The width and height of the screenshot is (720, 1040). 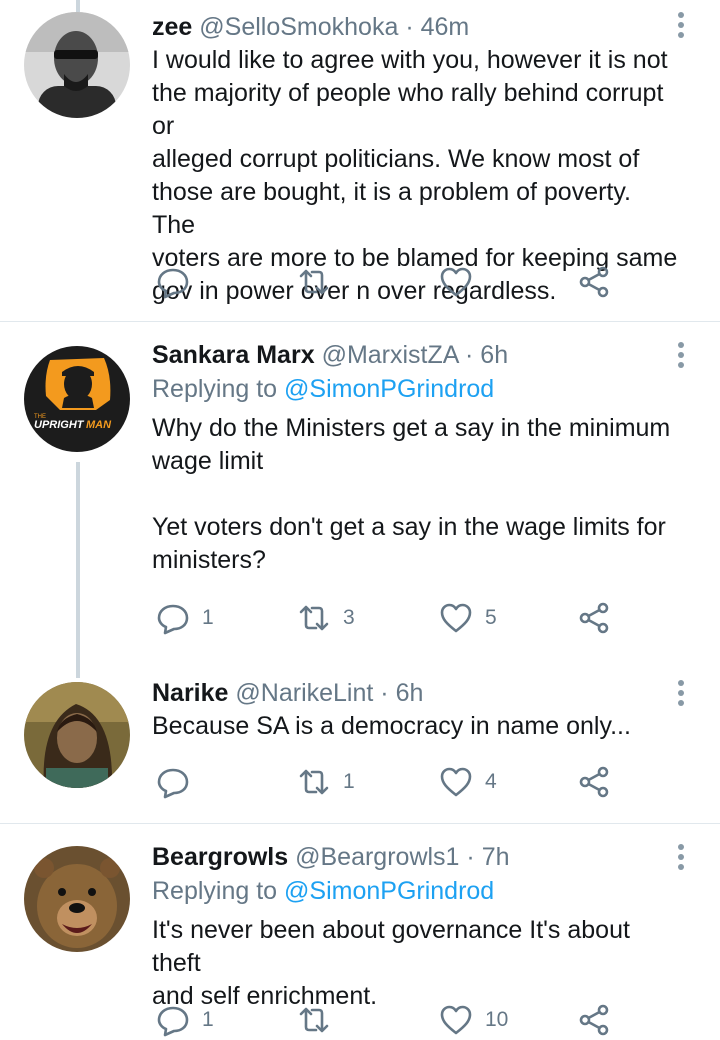 I want to click on avatar: THE UPRIGHT MAN, so click(x=77, y=399).